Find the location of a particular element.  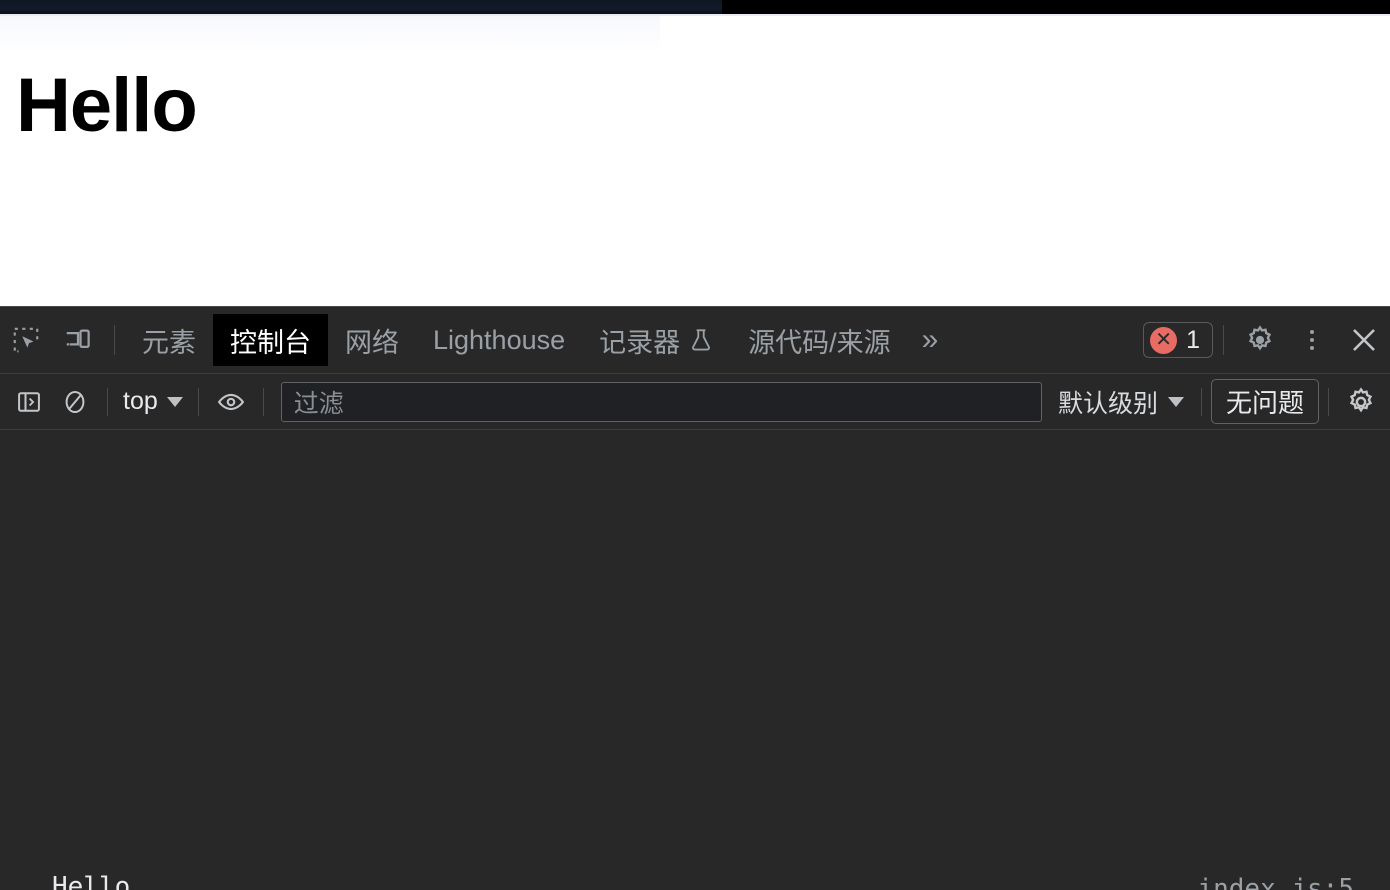

tab-recorder: 记录器 is located at coordinates (656, 340).